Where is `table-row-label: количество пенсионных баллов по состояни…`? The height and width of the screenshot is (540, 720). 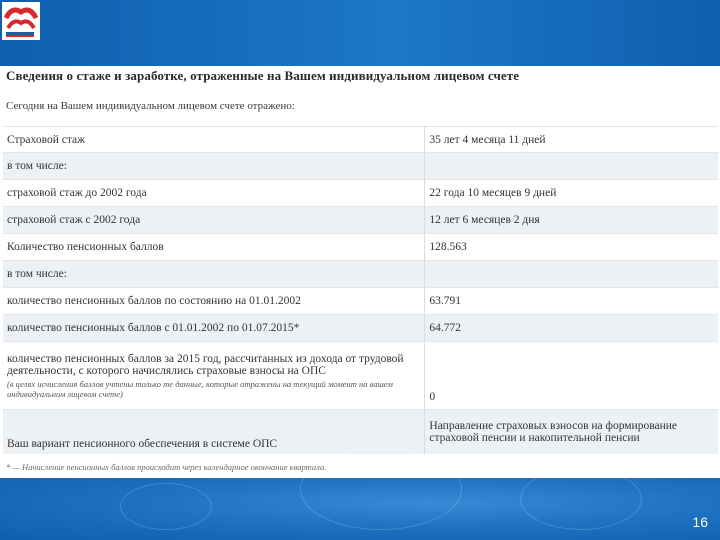 table-row-label: количество пенсионных баллов по состояни… is located at coordinates (214, 301).